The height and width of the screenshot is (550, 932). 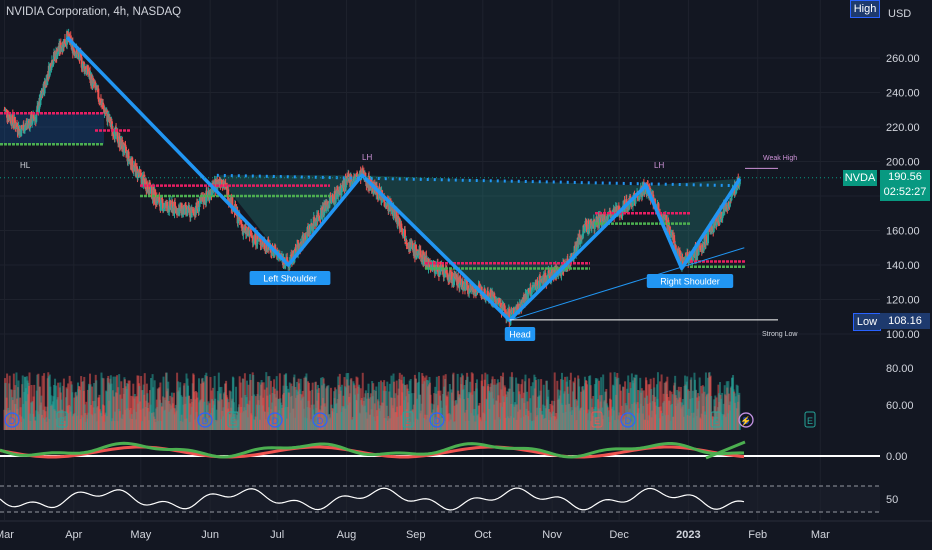 I want to click on strong-low-label: Strong Low, so click(x=780, y=334).